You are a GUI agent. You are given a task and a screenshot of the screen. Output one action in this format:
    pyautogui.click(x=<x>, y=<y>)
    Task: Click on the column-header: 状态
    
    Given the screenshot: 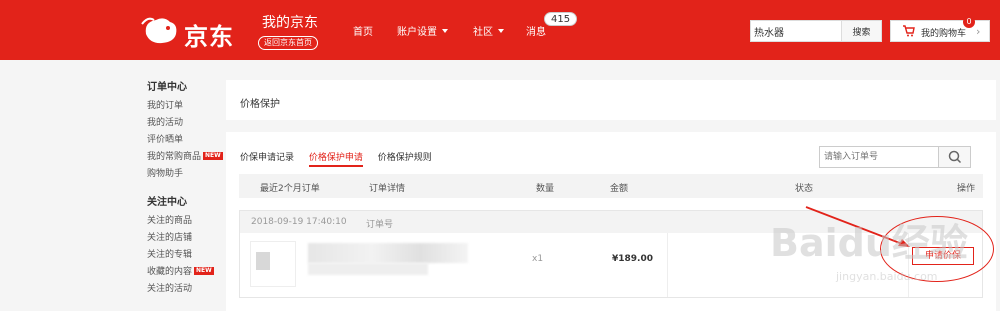 What is the action you would take?
    pyautogui.click(x=804, y=189)
    